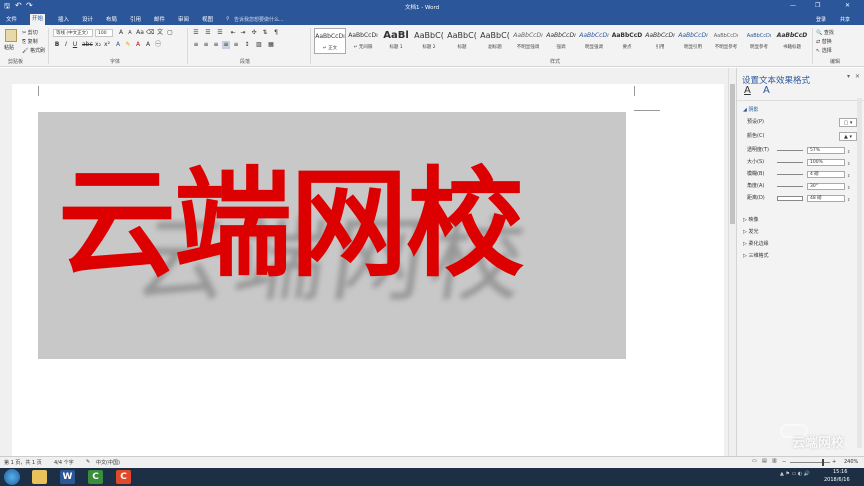 This screenshot has width=864, height=486. I want to click on show-marks-icon: ¶, so click(276, 33).